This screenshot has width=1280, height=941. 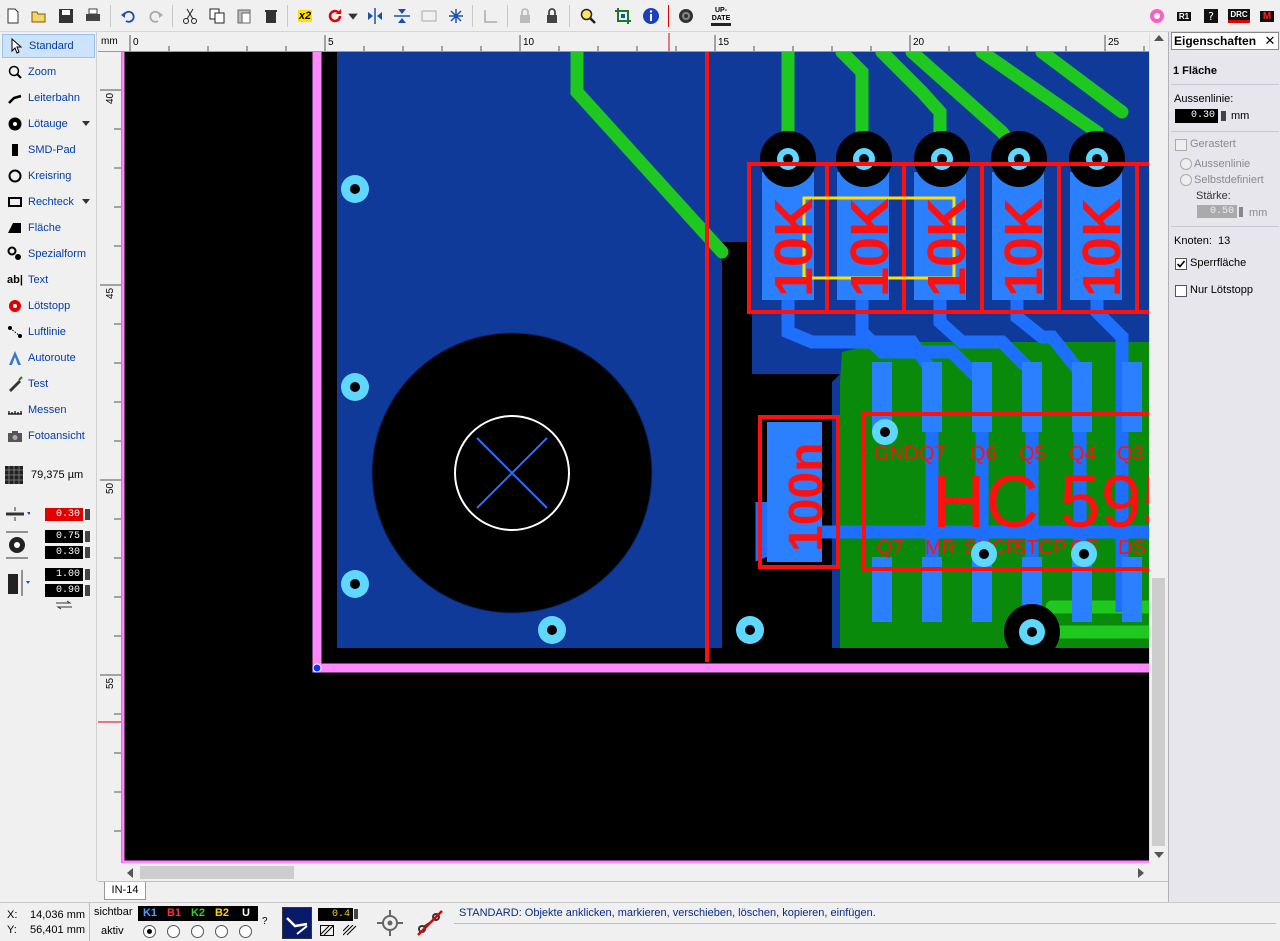 I want to click on align-icon, so click(x=491, y=16).